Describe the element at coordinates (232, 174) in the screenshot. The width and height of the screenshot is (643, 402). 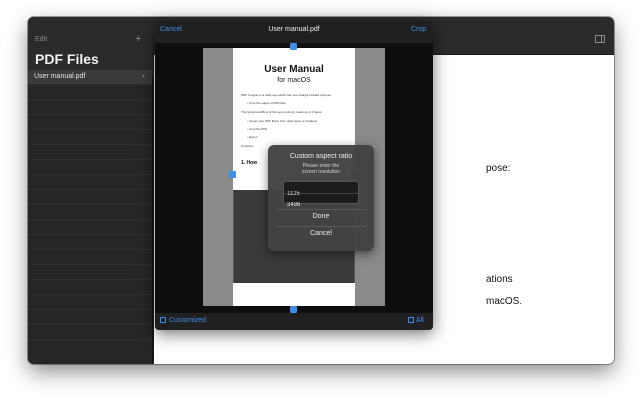
I see `crop-handle-left` at that location.